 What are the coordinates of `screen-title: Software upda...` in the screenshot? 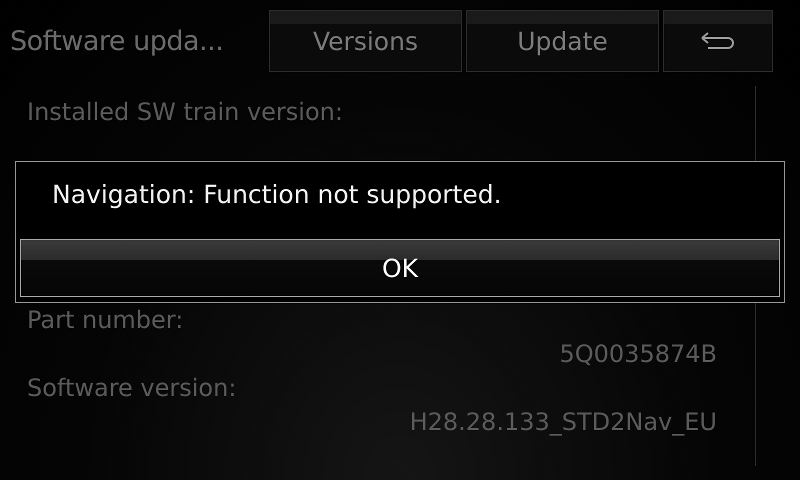 It's located at (117, 41).